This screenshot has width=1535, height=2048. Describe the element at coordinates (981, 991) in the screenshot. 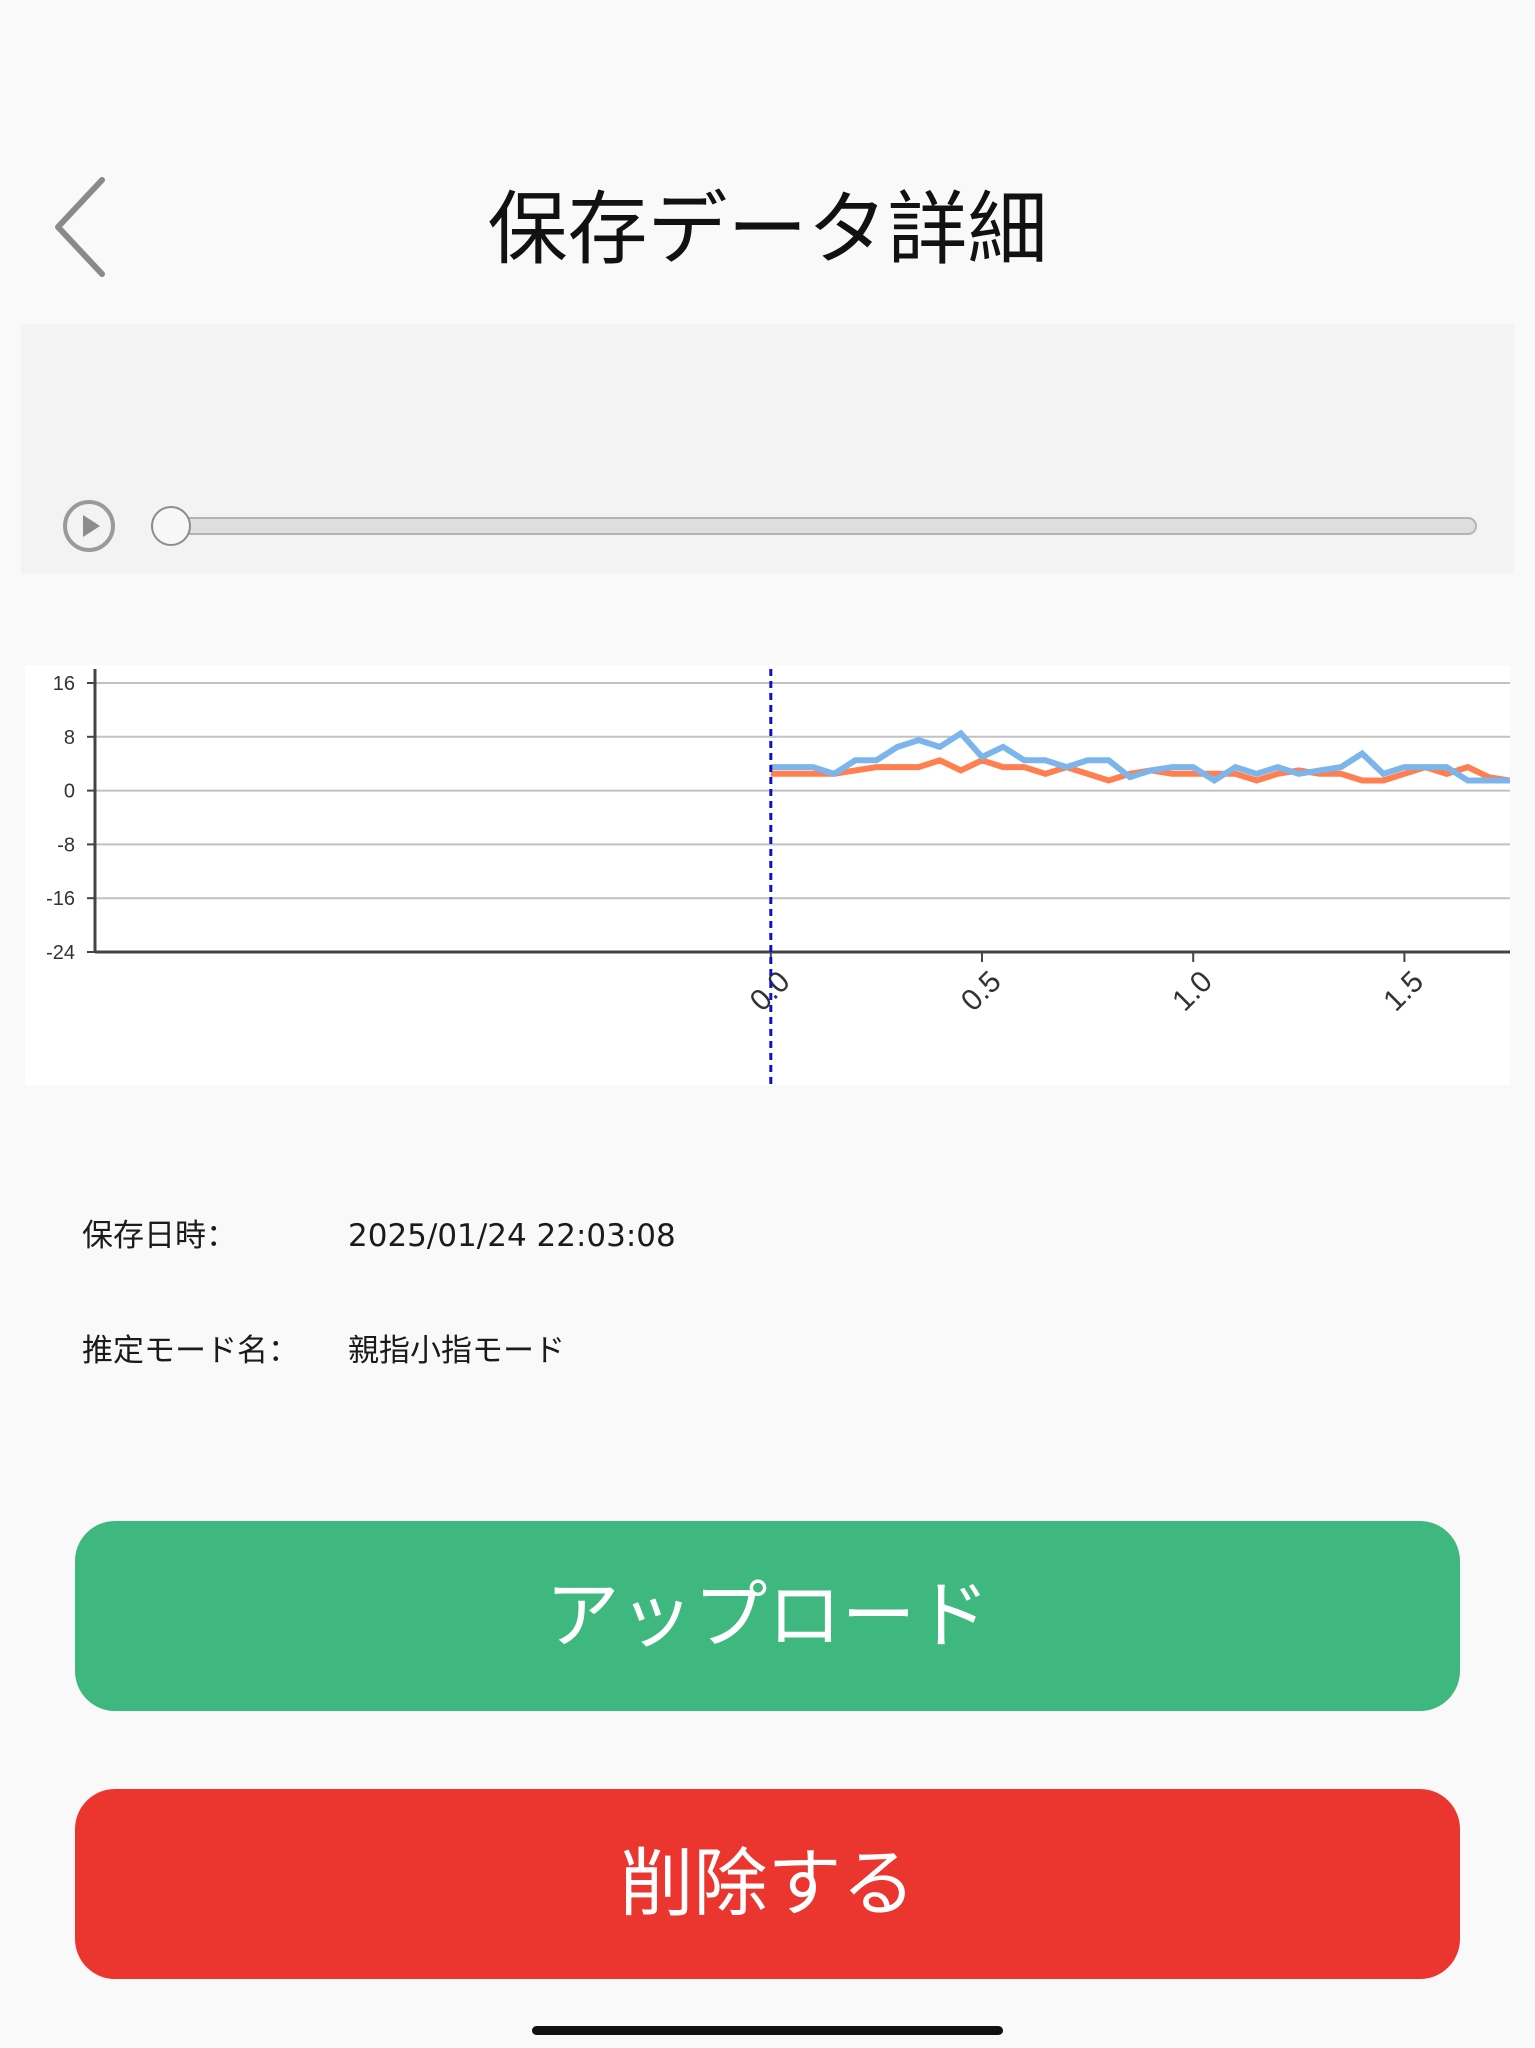

I see `x-tick-label: 0.5` at that location.